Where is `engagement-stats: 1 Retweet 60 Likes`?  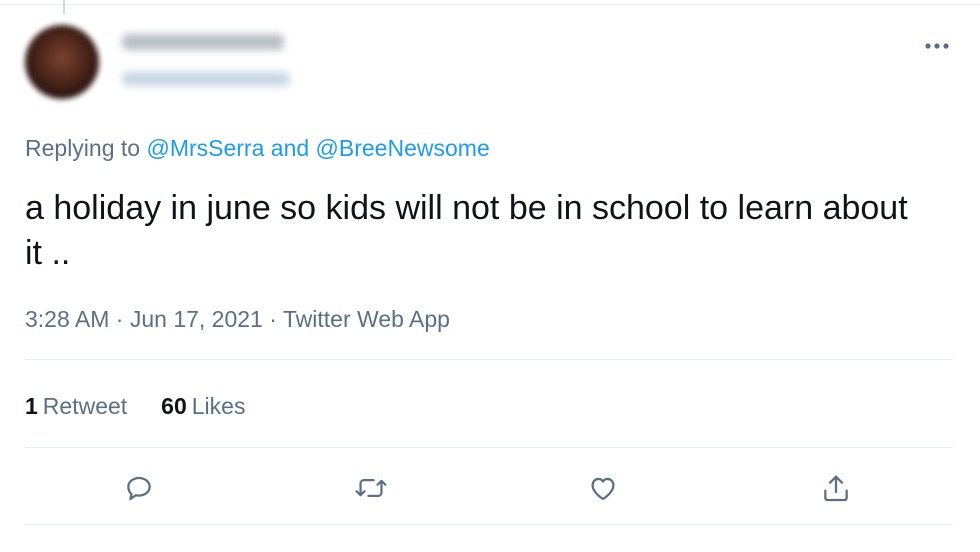 engagement-stats: 1 Retweet 60 Likes is located at coordinates (152, 406).